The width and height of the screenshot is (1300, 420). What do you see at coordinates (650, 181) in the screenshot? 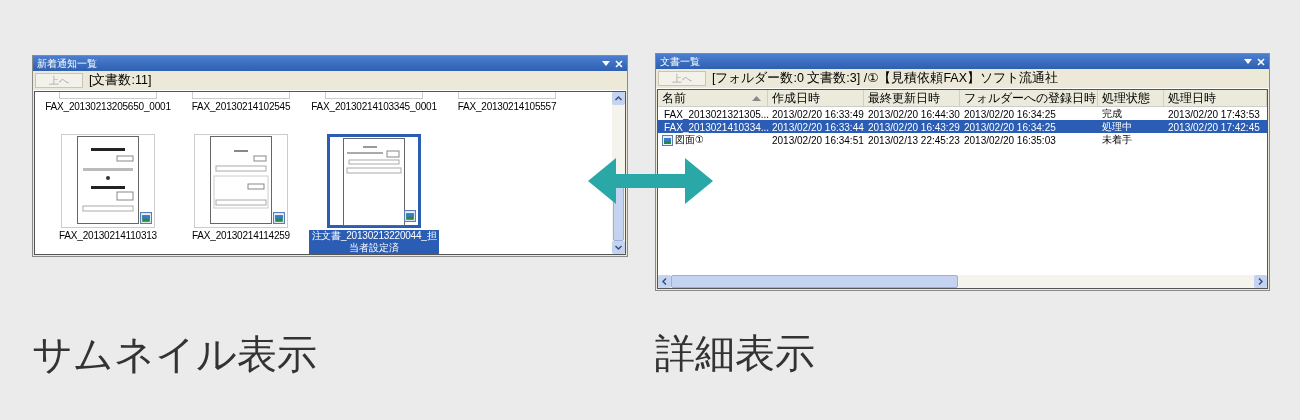
I see `double-arrow-icon` at bounding box center [650, 181].